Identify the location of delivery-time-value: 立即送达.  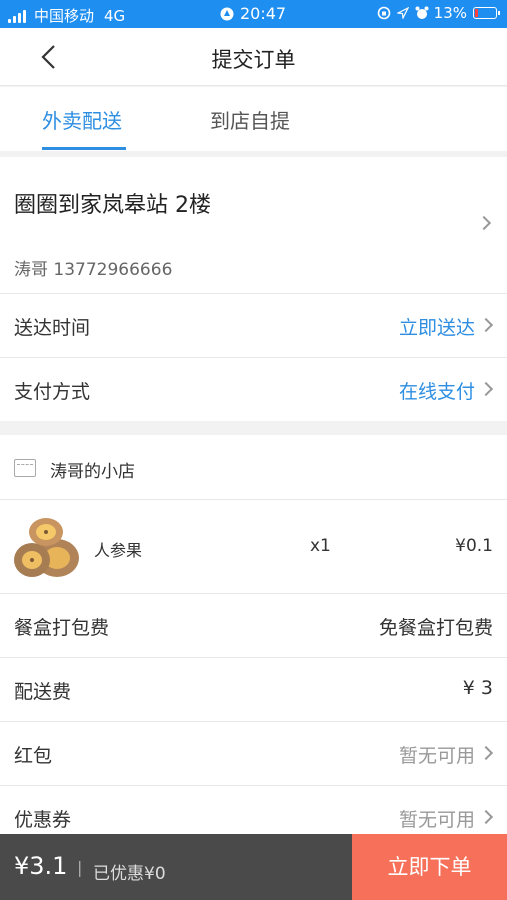
(436, 328).